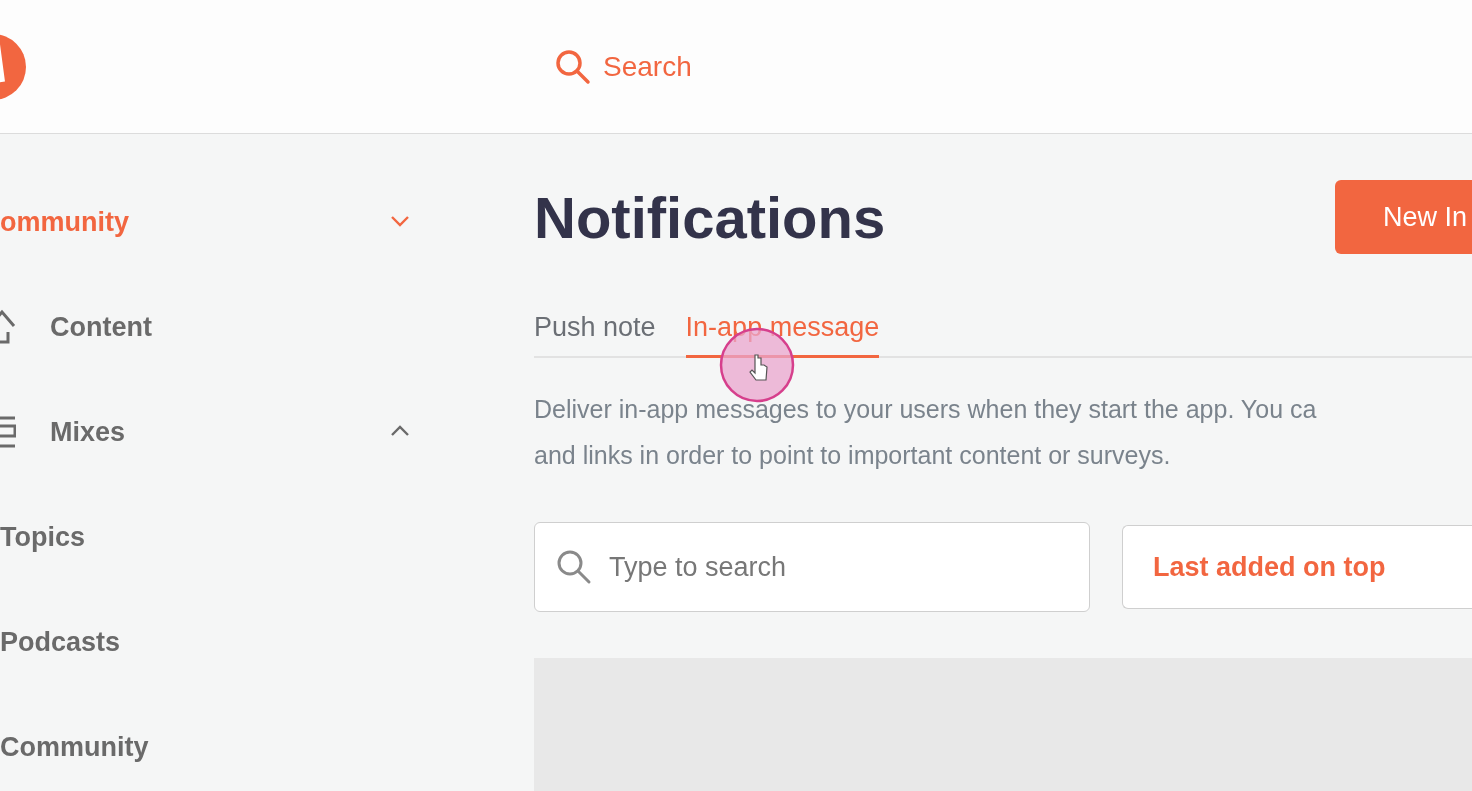 Image resolution: width=1472 pixels, height=791 pixels. What do you see at coordinates (710, 217) in the screenshot?
I see `page-title: Notifications` at bounding box center [710, 217].